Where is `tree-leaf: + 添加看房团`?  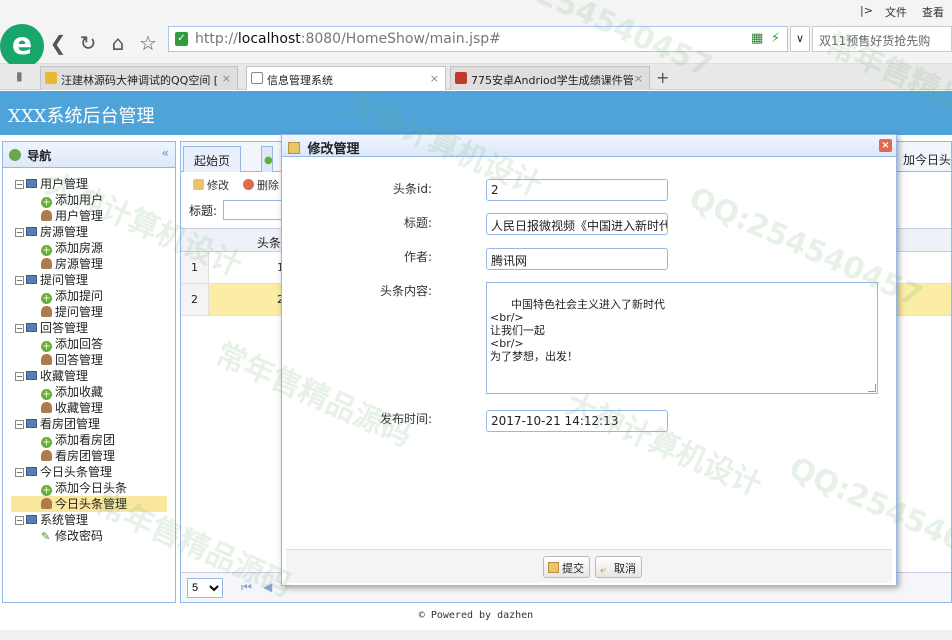 tree-leaf: + 添加看房团 is located at coordinates (95, 440).